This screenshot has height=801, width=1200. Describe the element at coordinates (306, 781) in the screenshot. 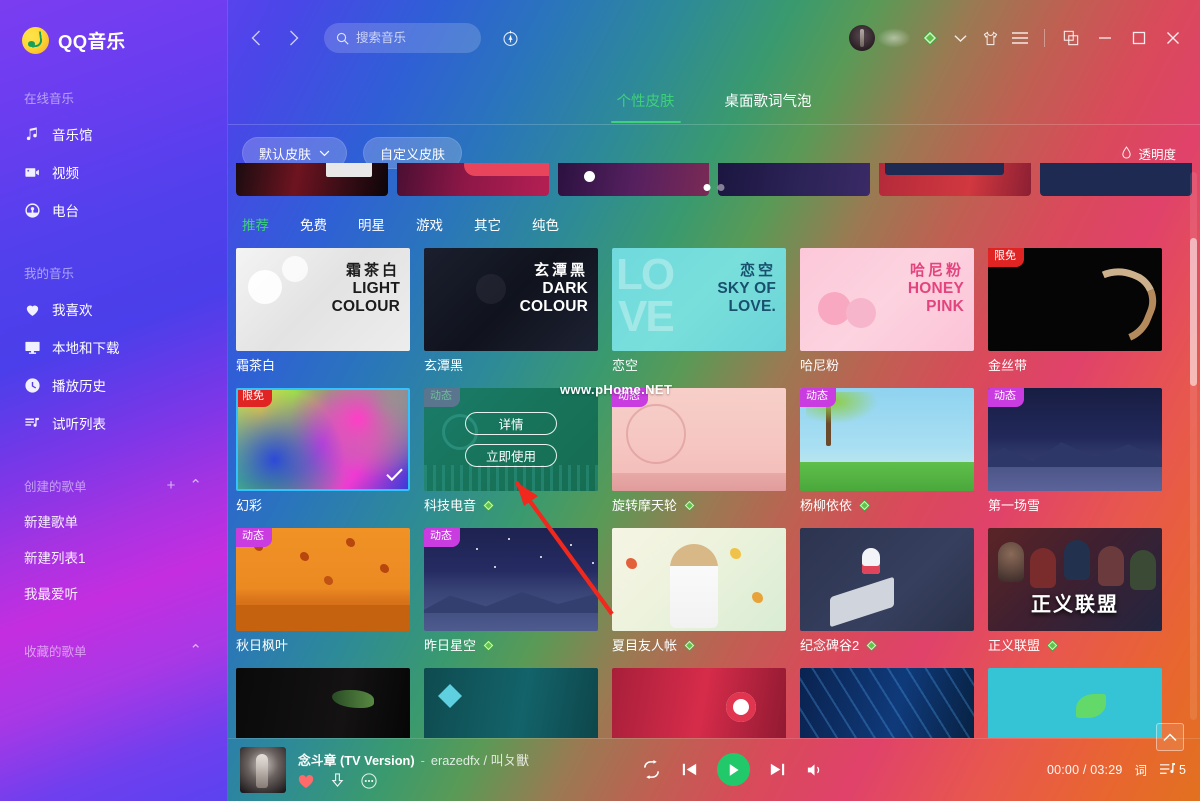

I see `heart-filled-icon` at that location.